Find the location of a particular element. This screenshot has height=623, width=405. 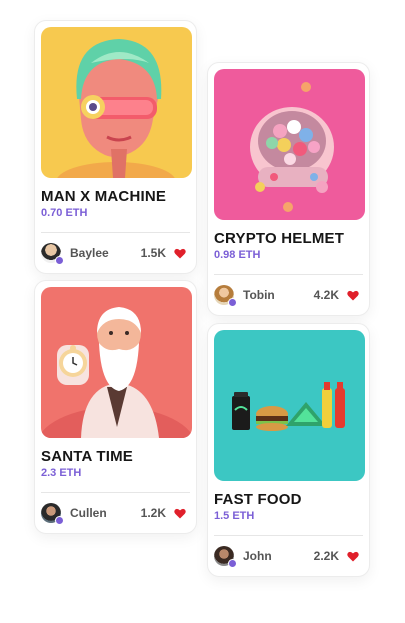

card-footer: Cullen 1.2K is located at coordinates (115, 513).